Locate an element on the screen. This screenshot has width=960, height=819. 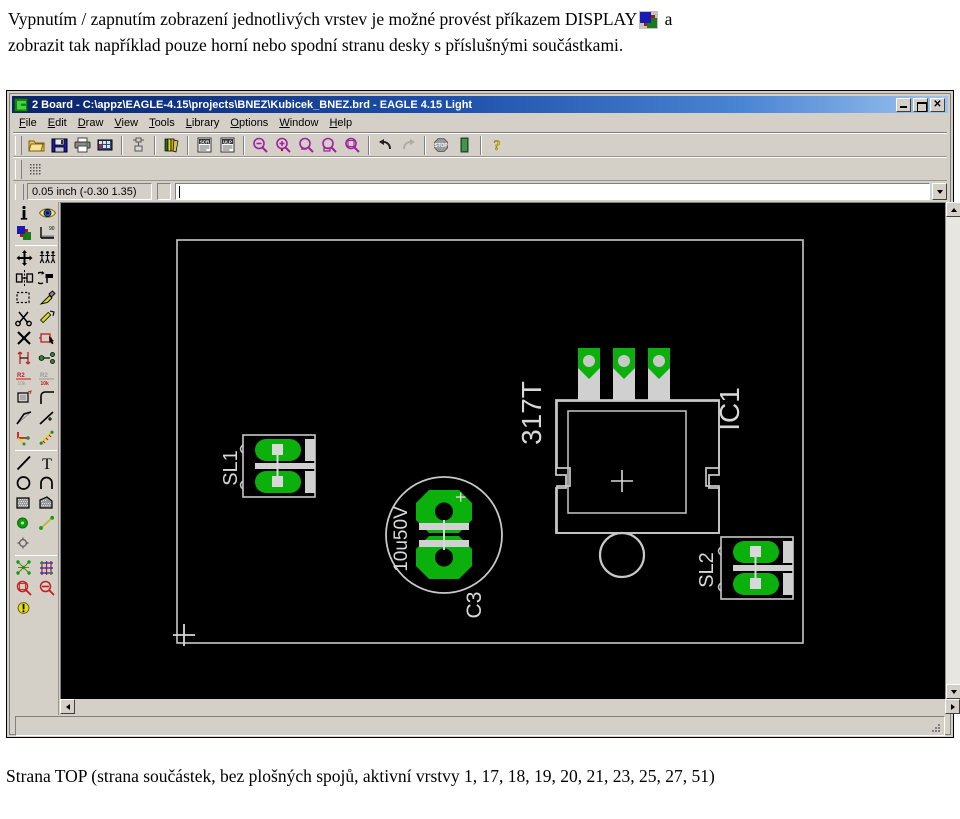
intro-text-after-icon: a is located at coordinates (666, 19).